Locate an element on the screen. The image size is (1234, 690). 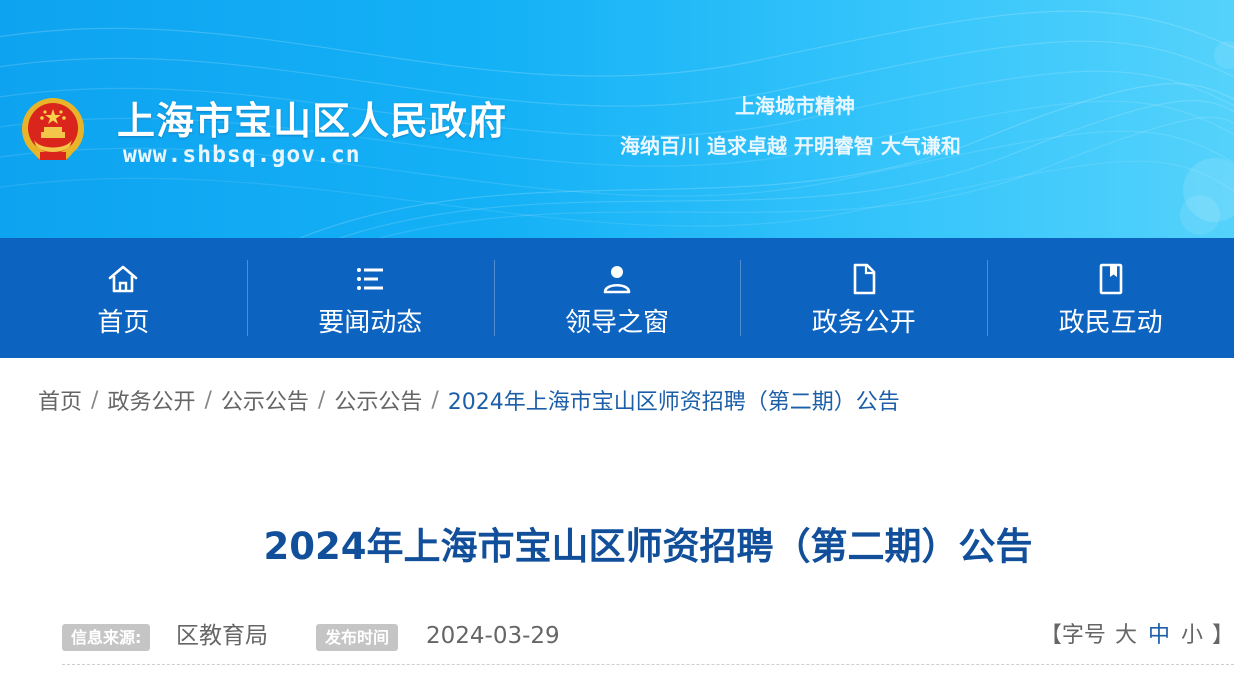
nav-item-interaction: 政民互动 is located at coordinates (1110, 298).